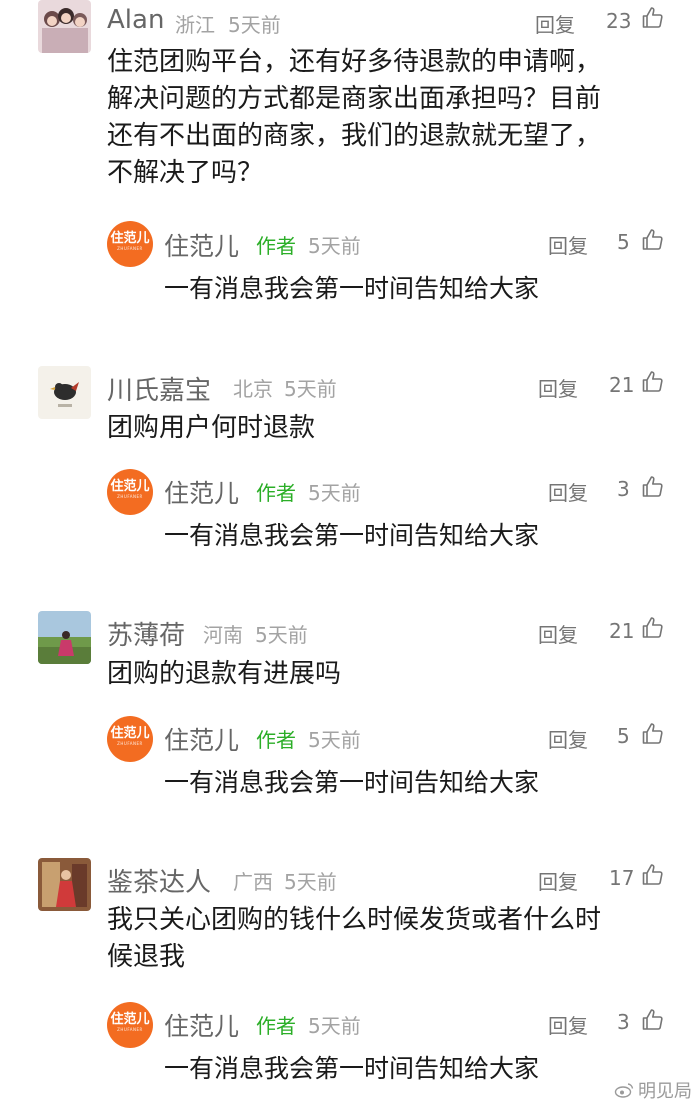  What do you see at coordinates (223, 635) in the screenshot?
I see `region: 河南` at bounding box center [223, 635].